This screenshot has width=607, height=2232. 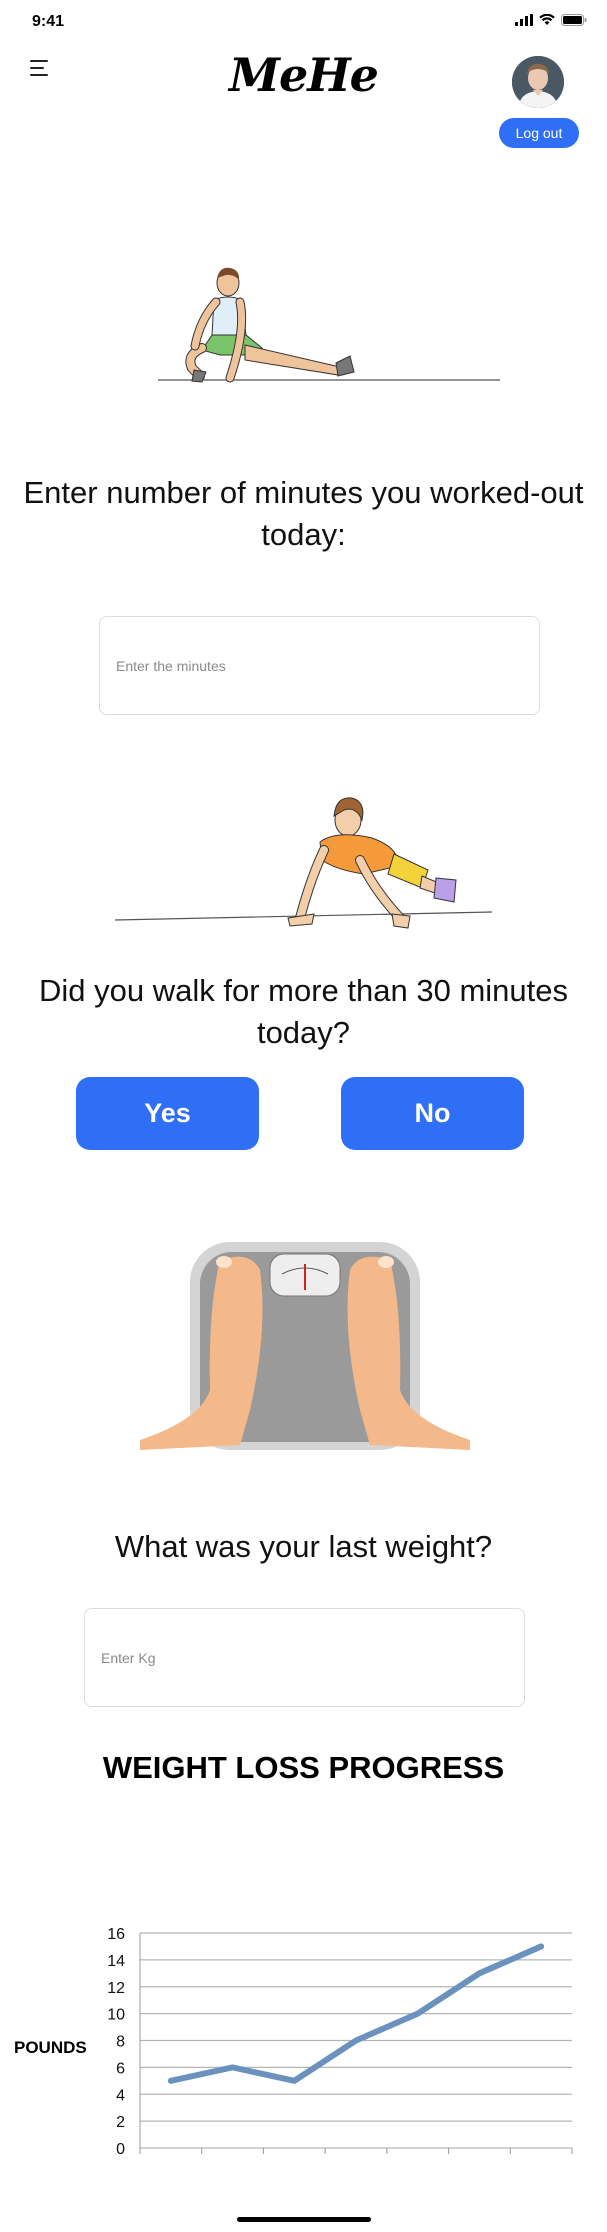 I want to click on y-tick-label: 14, so click(x=116, y=1961).